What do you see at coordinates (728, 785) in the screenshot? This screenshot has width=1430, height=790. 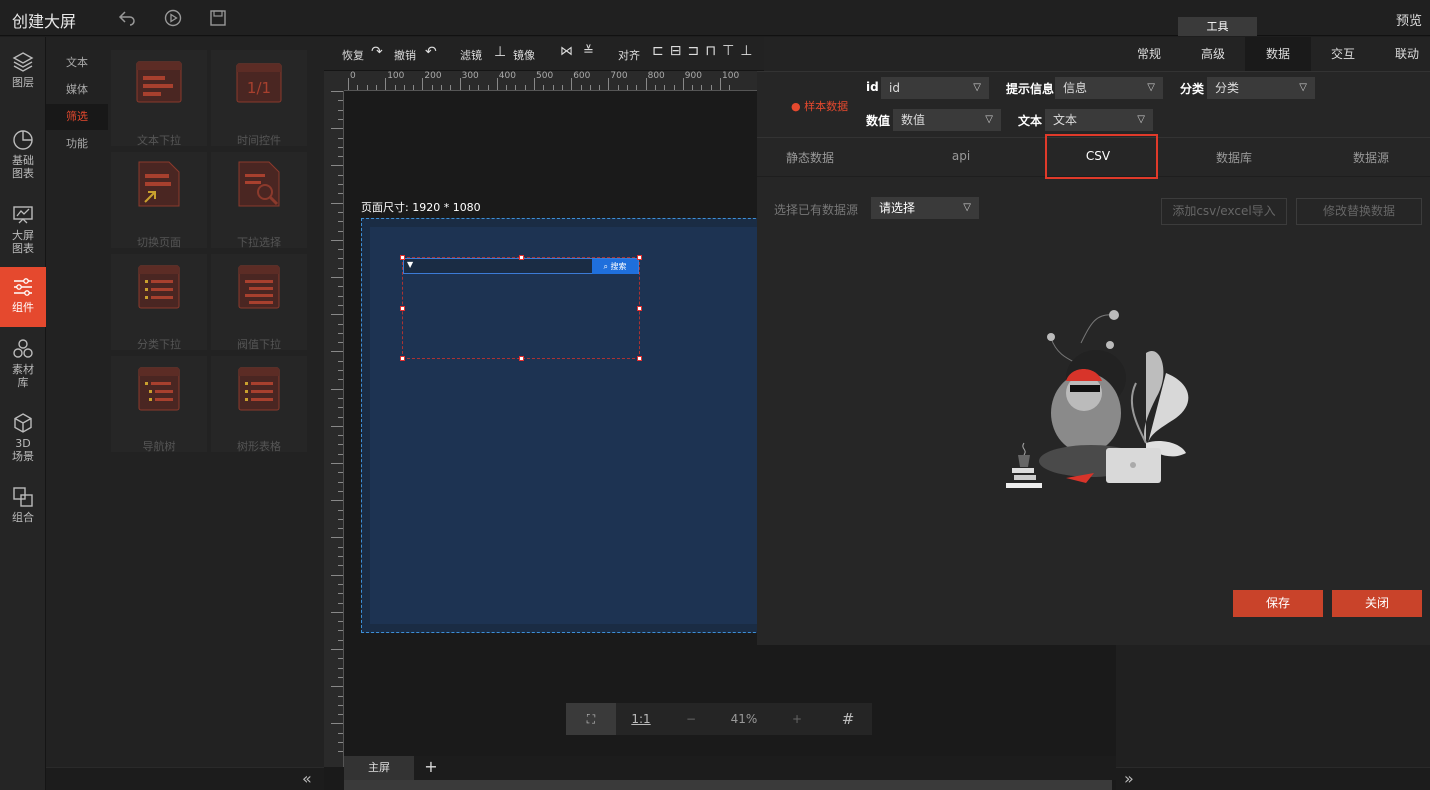 I see `horizontal-scrollbar` at bounding box center [728, 785].